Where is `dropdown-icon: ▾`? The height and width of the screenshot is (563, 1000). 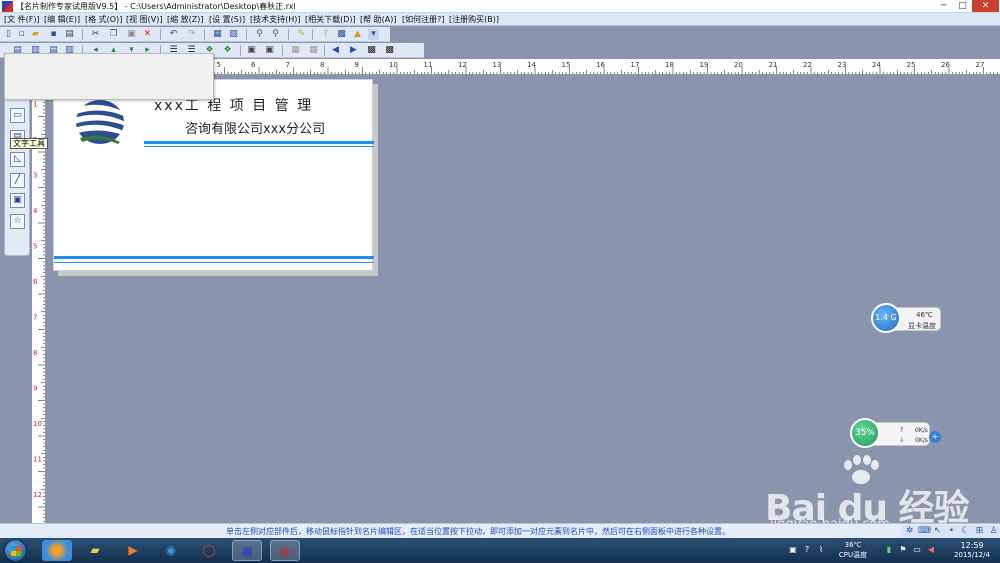
dropdown-icon: ▾ is located at coordinates (373, 34).